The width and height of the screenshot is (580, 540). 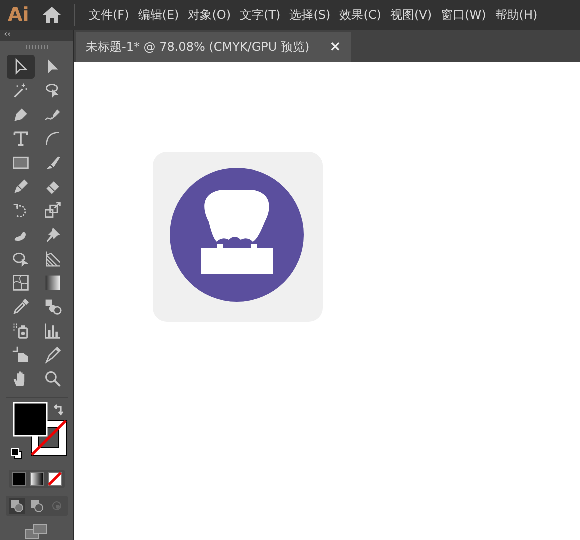 I want to click on paintbrush-icon, so click(x=53, y=163).